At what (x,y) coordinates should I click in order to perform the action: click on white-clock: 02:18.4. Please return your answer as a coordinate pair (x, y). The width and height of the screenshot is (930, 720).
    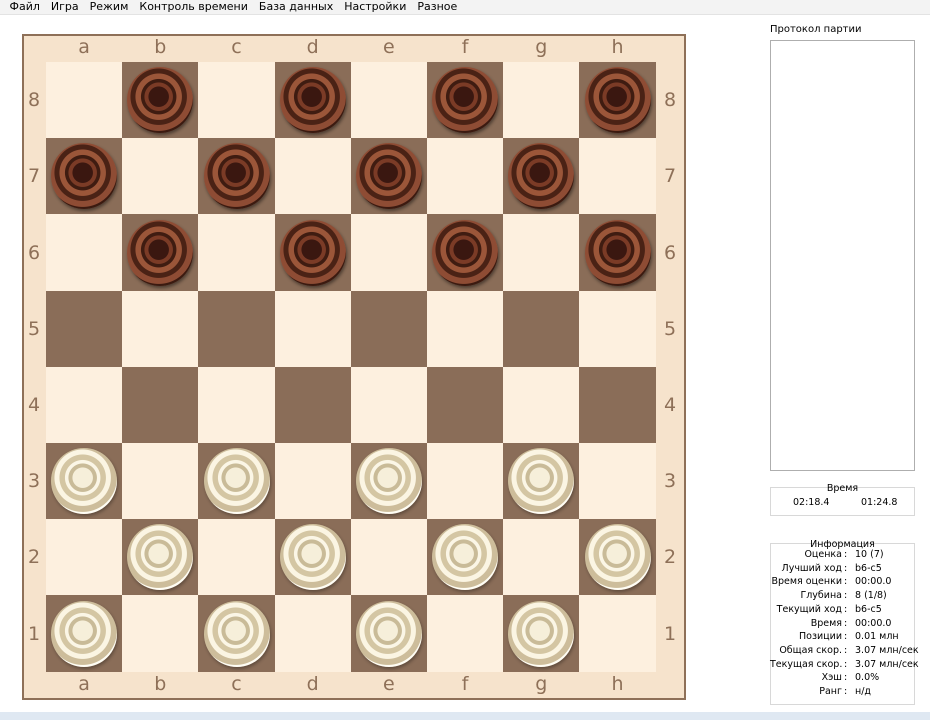
    Looking at the image, I should click on (811, 502).